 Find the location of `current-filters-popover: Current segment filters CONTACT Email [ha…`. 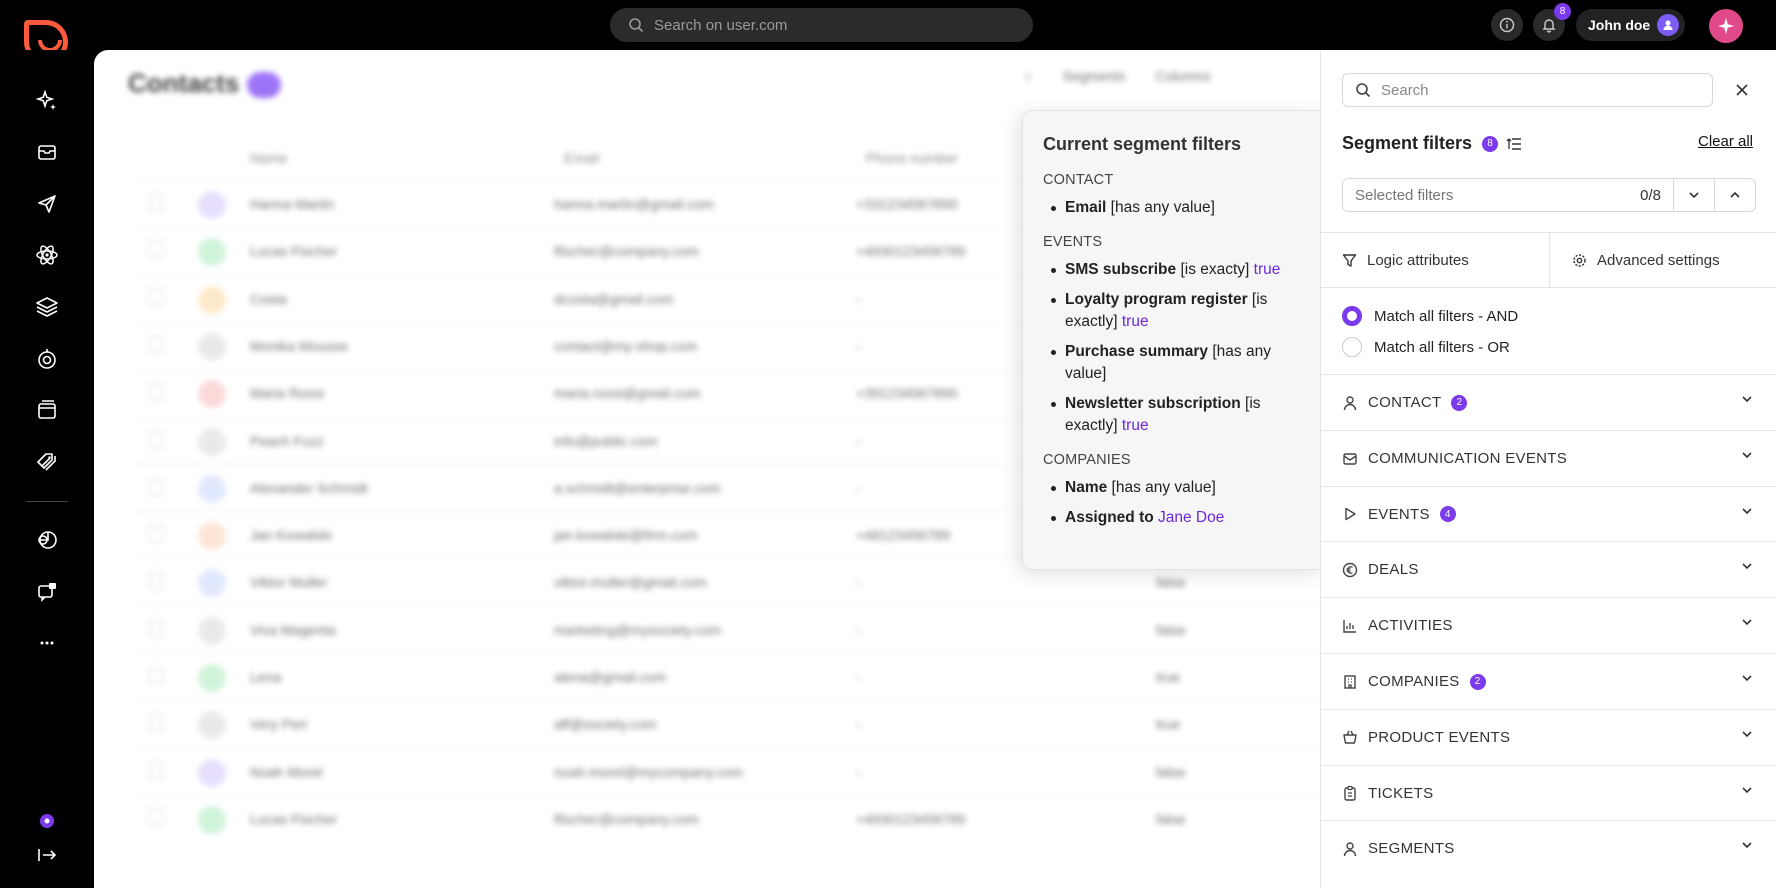

current-filters-popover: Current segment filters CONTACT Email [ha… is located at coordinates (1172, 340).